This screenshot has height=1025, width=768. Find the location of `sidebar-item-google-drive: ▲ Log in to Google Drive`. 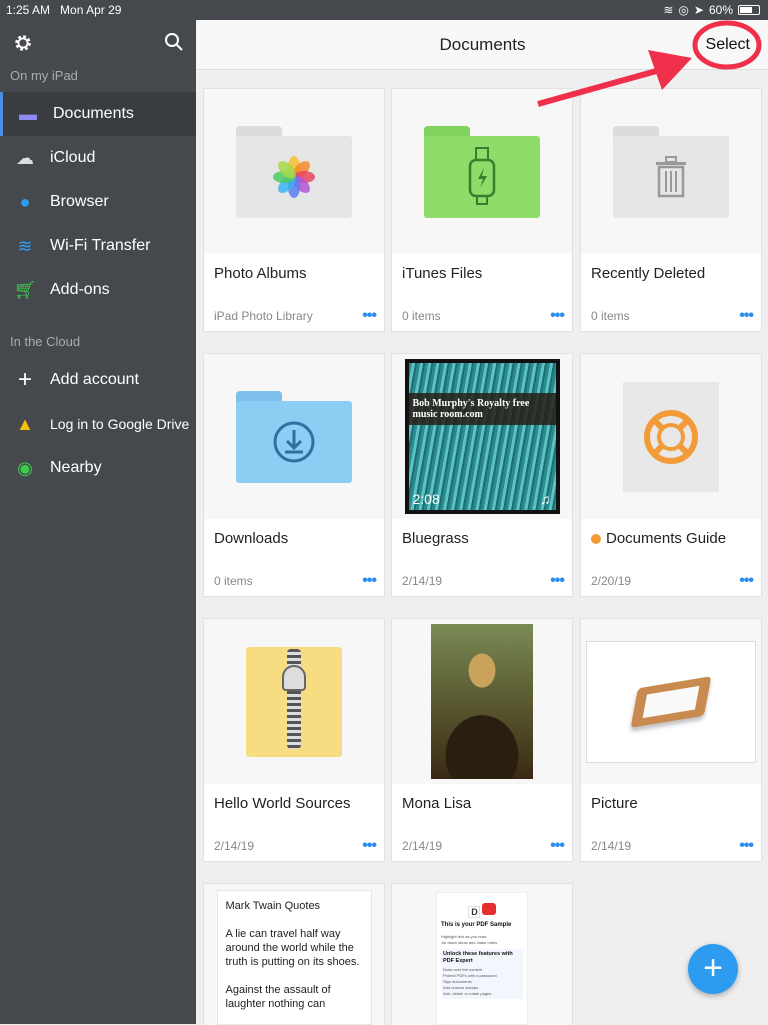

sidebar-item-google-drive: ▲ Log in to Google Drive is located at coordinates (98, 424).